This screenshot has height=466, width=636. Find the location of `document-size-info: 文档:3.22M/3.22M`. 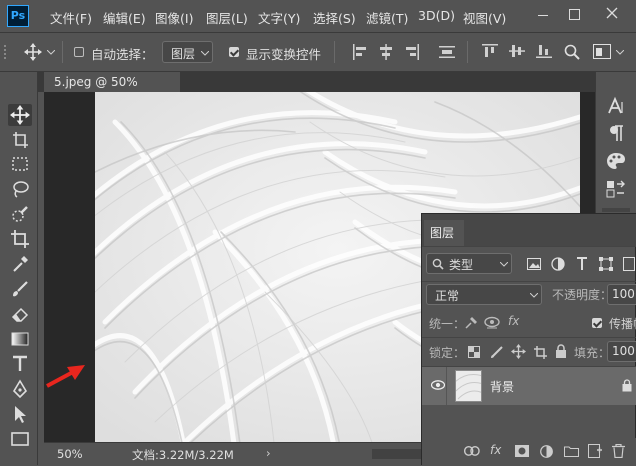

document-size-info: 文档:3.22M/3.22M is located at coordinates (183, 455).